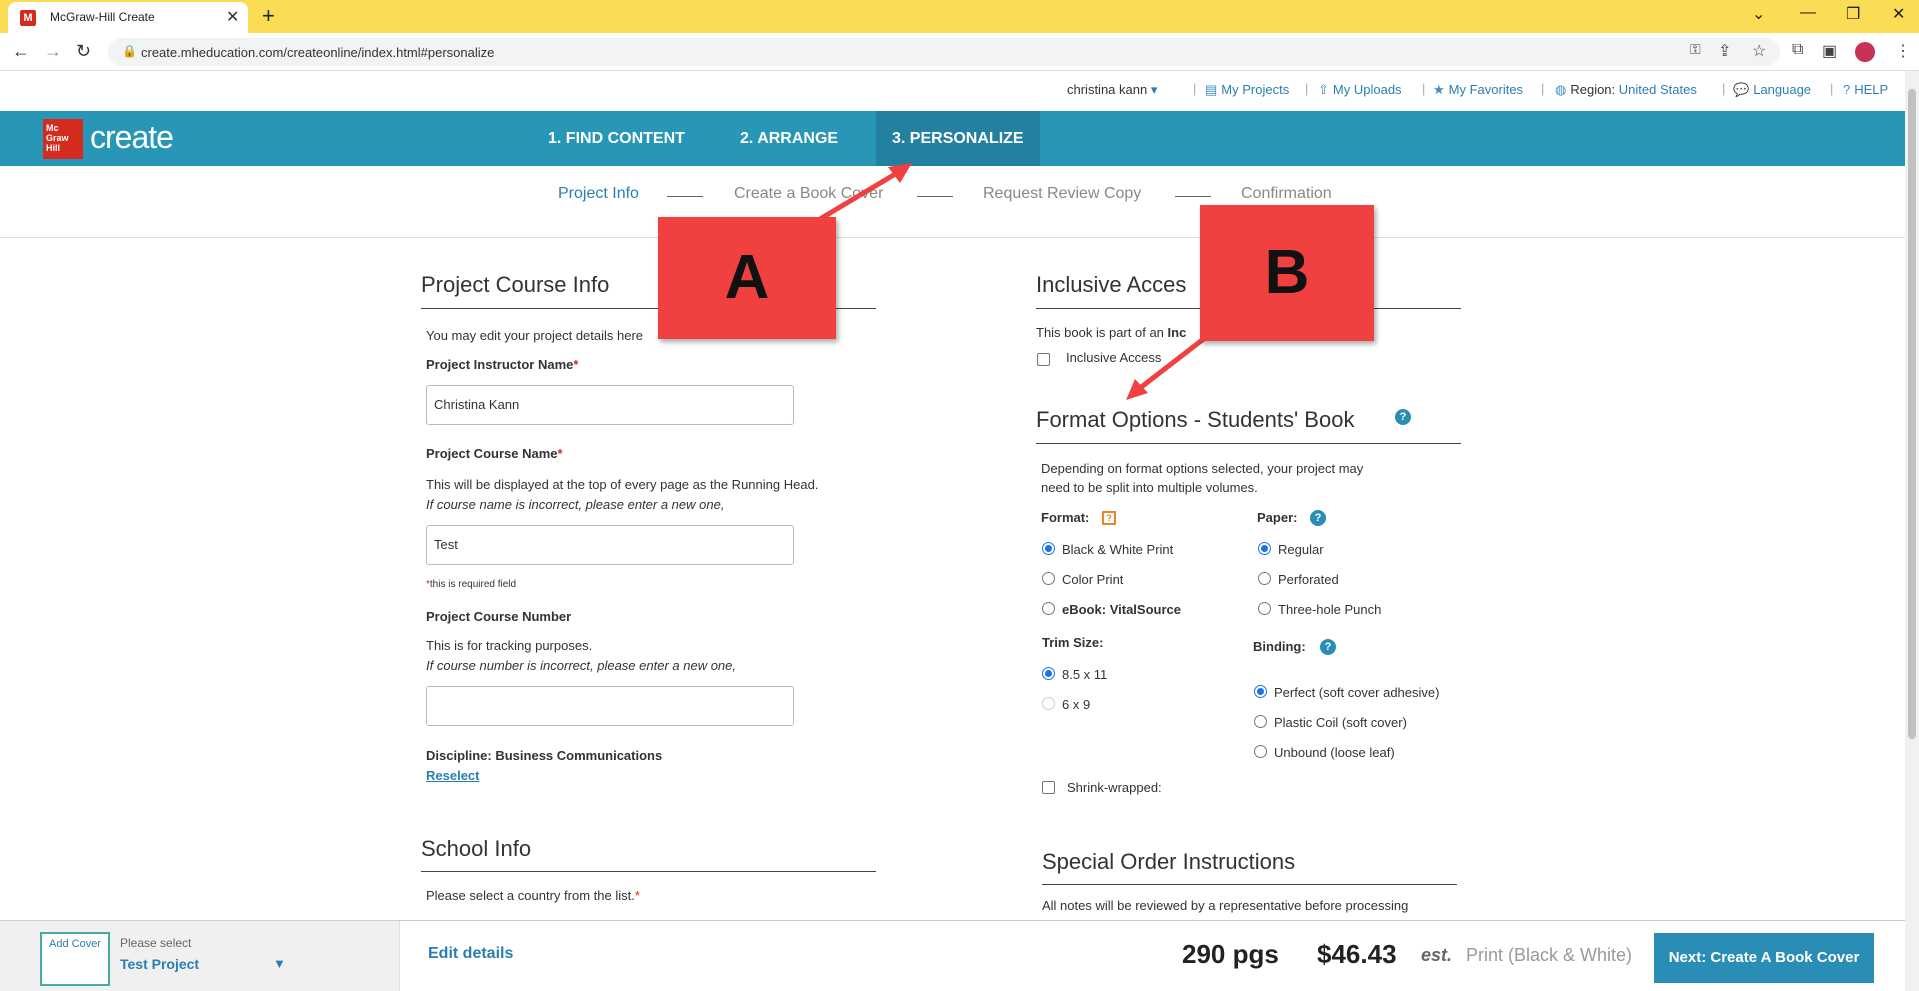 The image size is (1919, 991). What do you see at coordinates (1829, 51) in the screenshot?
I see `sidebar-icon: ▣` at bounding box center [1829, 51].